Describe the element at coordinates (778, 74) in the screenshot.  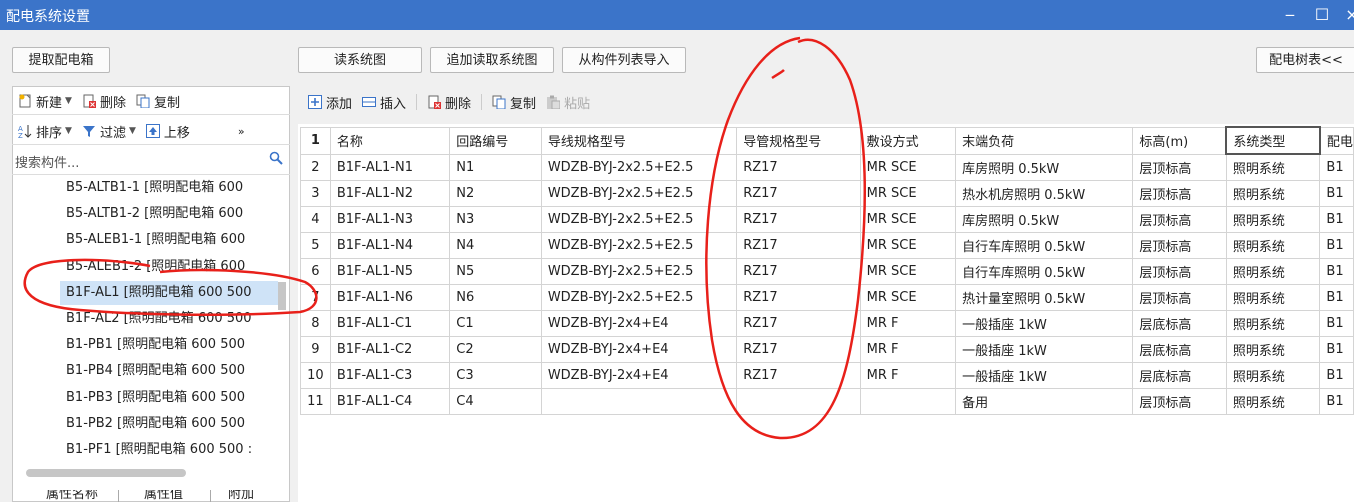
I see `annotation-arrow-mark` at that location.